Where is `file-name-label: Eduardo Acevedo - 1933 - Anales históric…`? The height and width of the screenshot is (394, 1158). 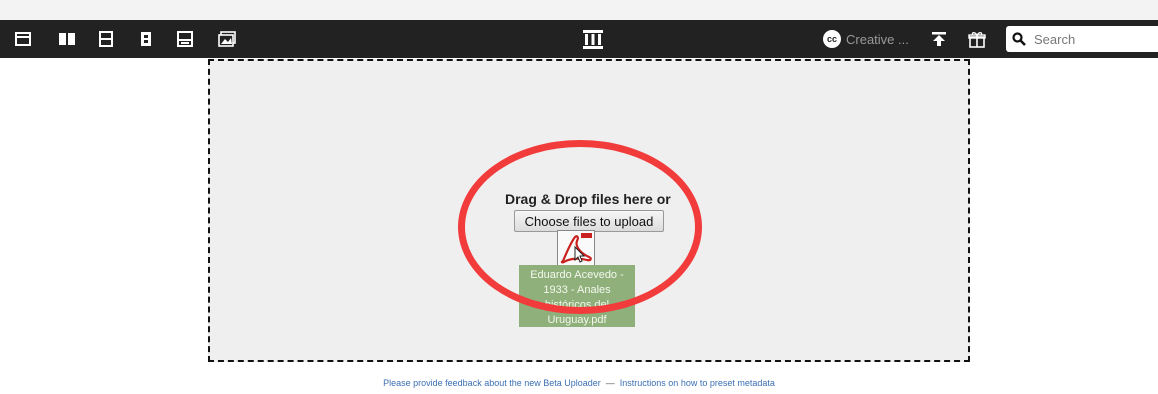 file-name-label: Eduardo Acevedo - 1933 - Anales históric… is located at coordinates (577, 296).